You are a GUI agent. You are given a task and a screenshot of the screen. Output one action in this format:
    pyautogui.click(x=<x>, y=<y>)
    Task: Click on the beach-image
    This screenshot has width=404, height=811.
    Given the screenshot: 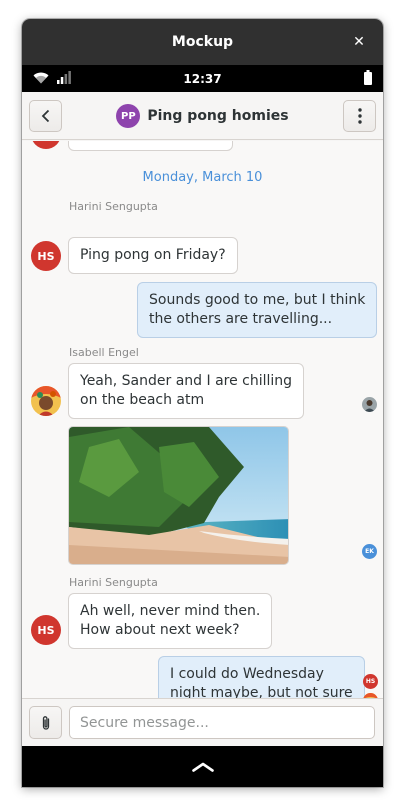 What is the action you would take?
    pyautogui.click(x=178, y=495)
    